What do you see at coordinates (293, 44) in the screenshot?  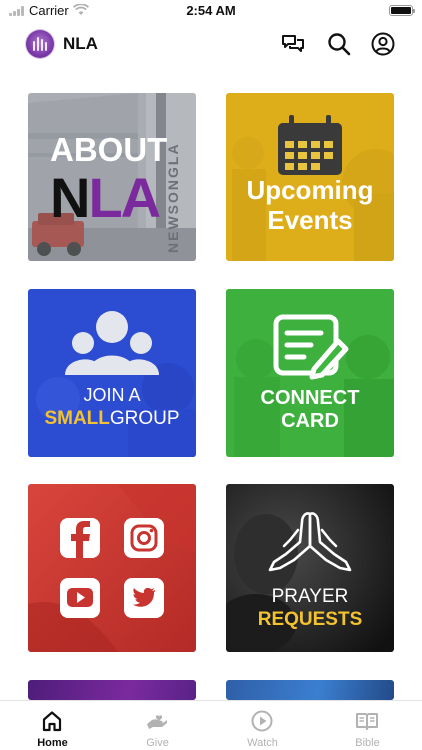 I see `chat-icon` at bounding box center [293, 44].